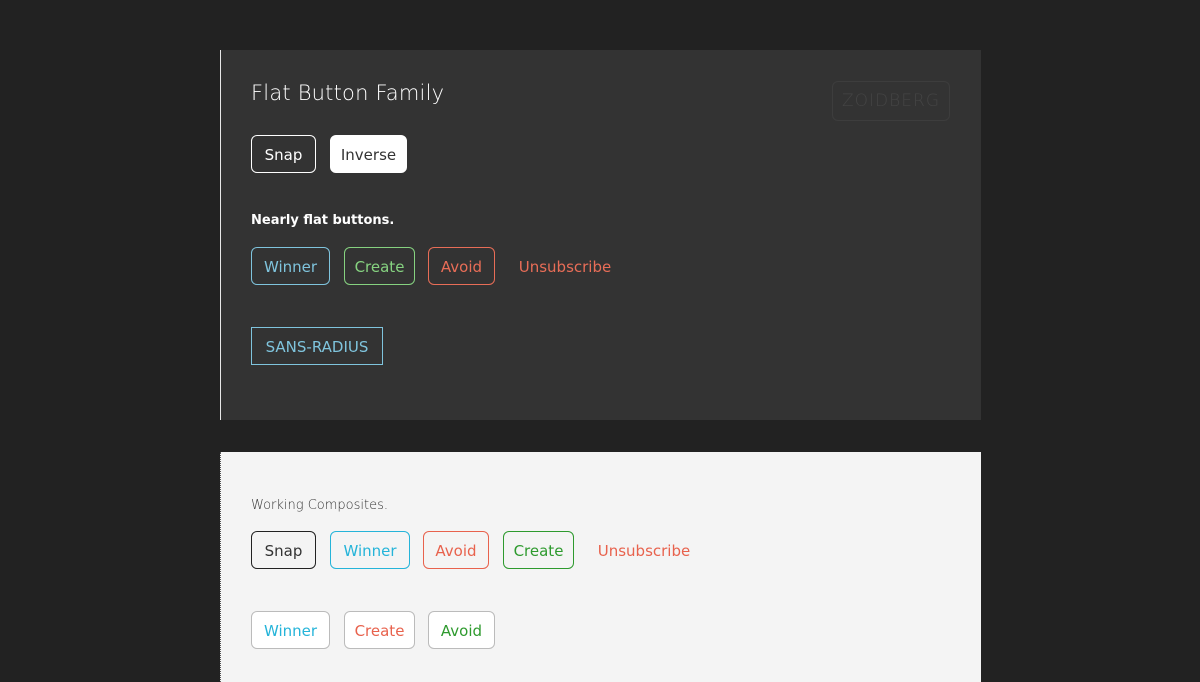  I want to click on outlined-winner-button: Winner, so click(290, 630).